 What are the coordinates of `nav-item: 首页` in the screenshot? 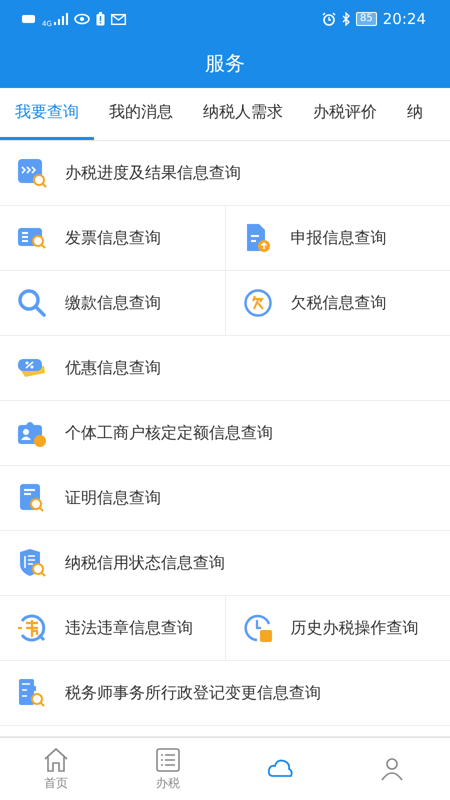 It's located at (56, 769).